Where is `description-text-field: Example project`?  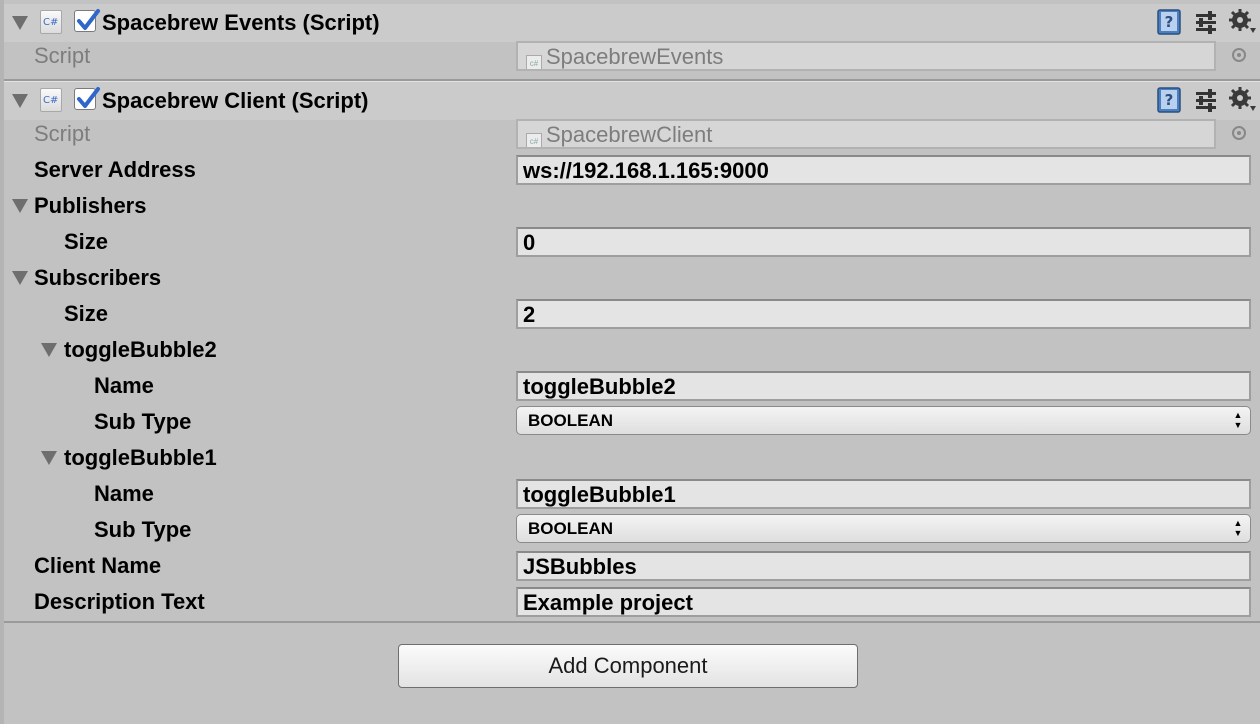 description-text-field: Example project is located at coordinates (883, 602).